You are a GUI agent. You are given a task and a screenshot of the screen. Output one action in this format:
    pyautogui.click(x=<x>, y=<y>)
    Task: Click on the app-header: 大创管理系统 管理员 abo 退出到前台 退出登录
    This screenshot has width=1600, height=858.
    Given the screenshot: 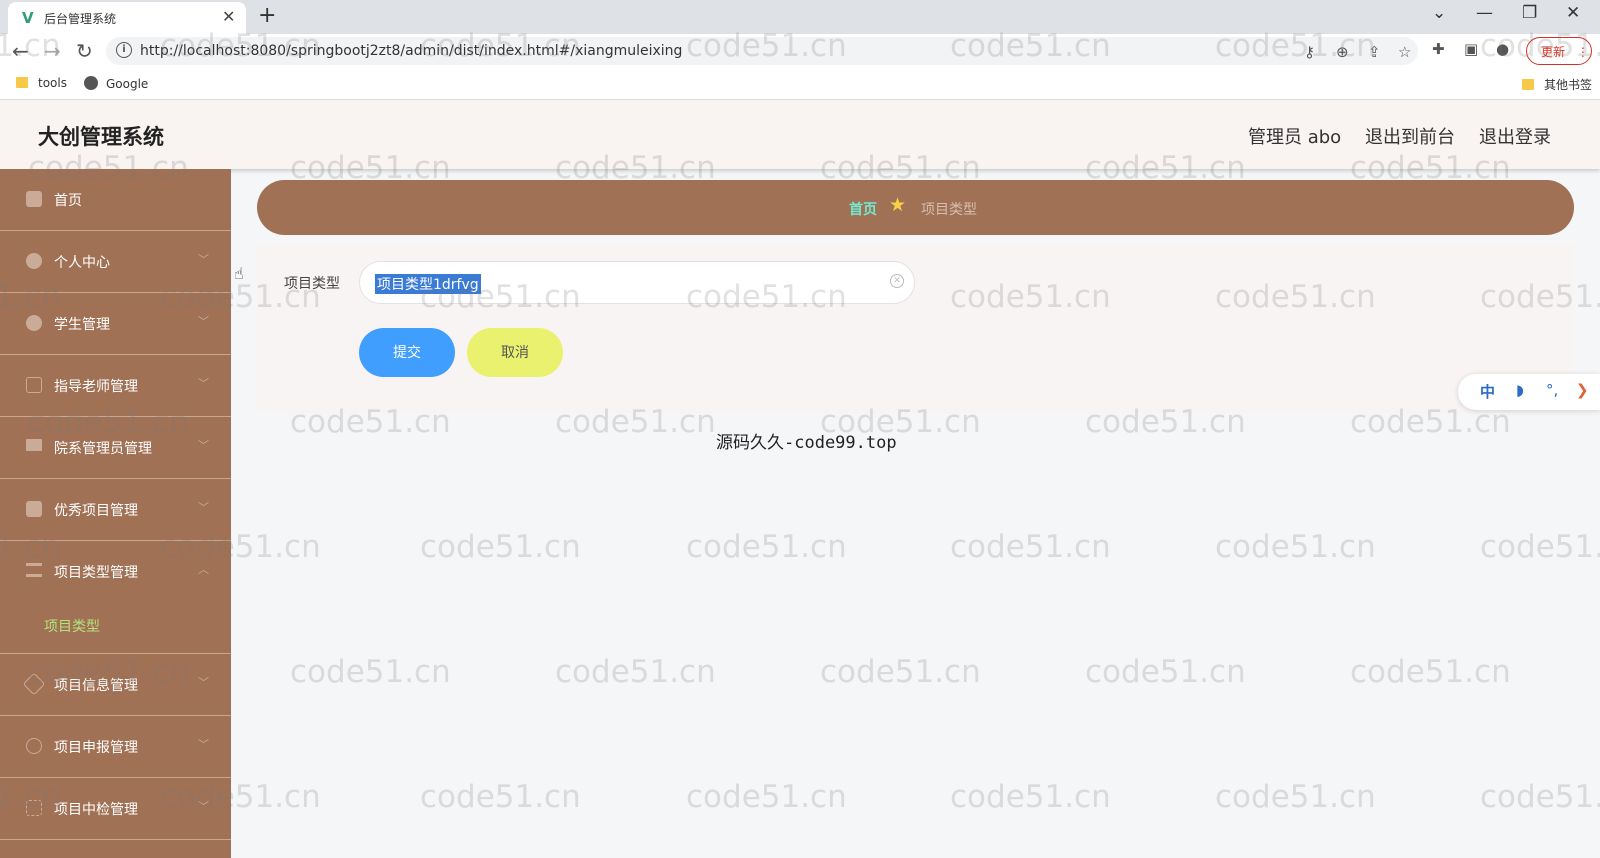 What is the action you would take?
    pyautogui.click(x=800, y=135)
    